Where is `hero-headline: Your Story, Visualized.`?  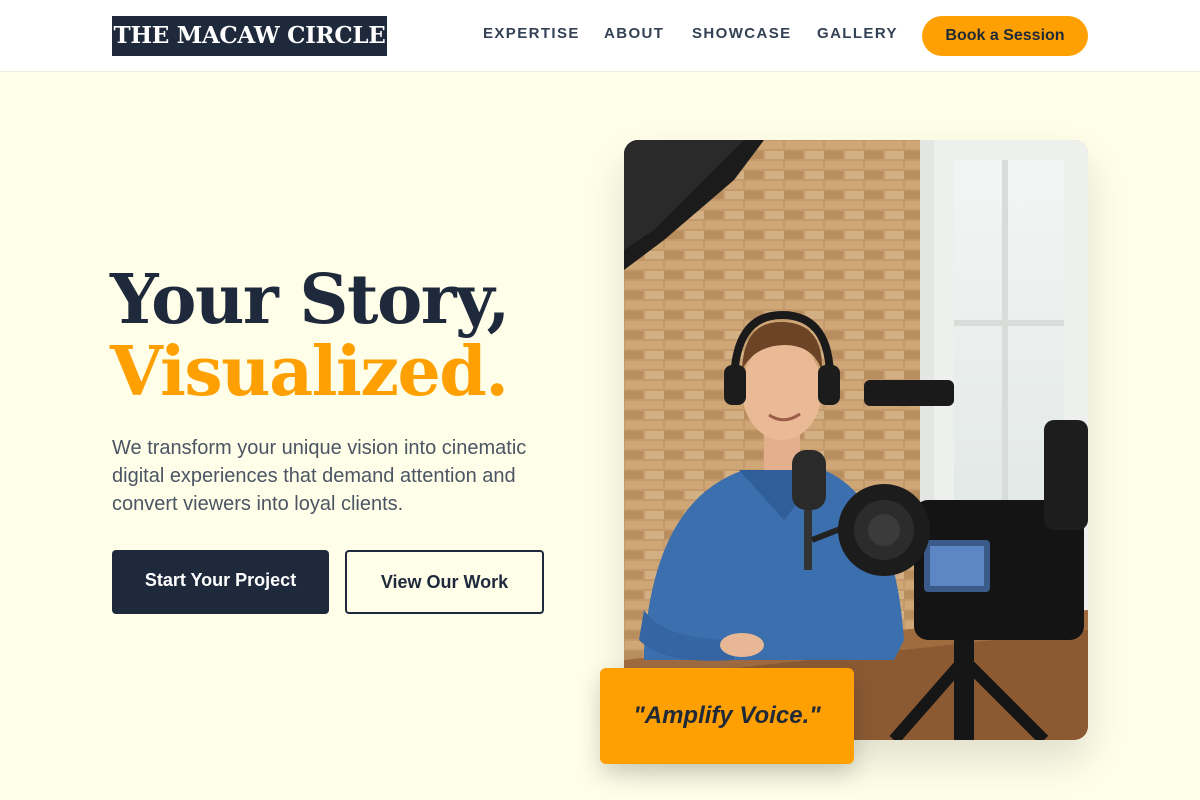
hero-headline: Your Story, Visualized. is located at coordinates (310, 336).